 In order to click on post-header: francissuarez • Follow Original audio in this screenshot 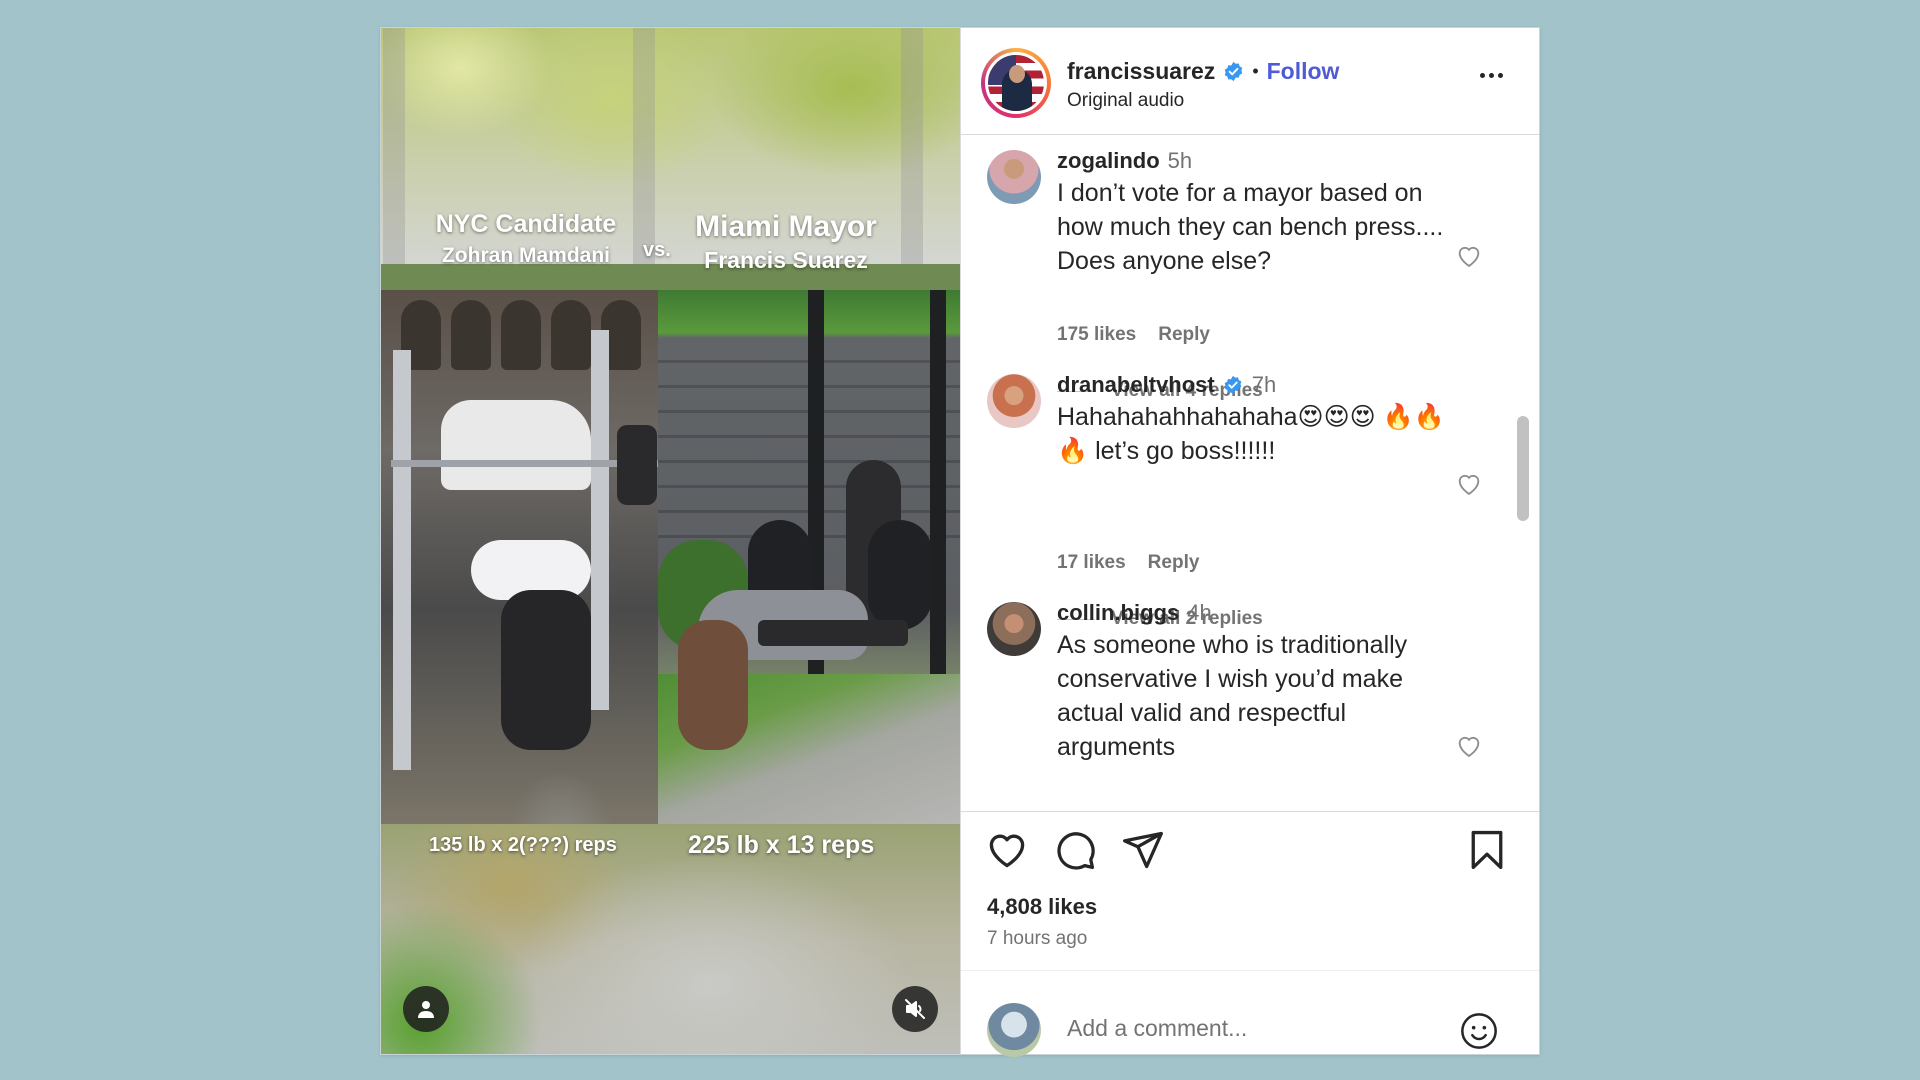, I will do `click(1250, 81)`.